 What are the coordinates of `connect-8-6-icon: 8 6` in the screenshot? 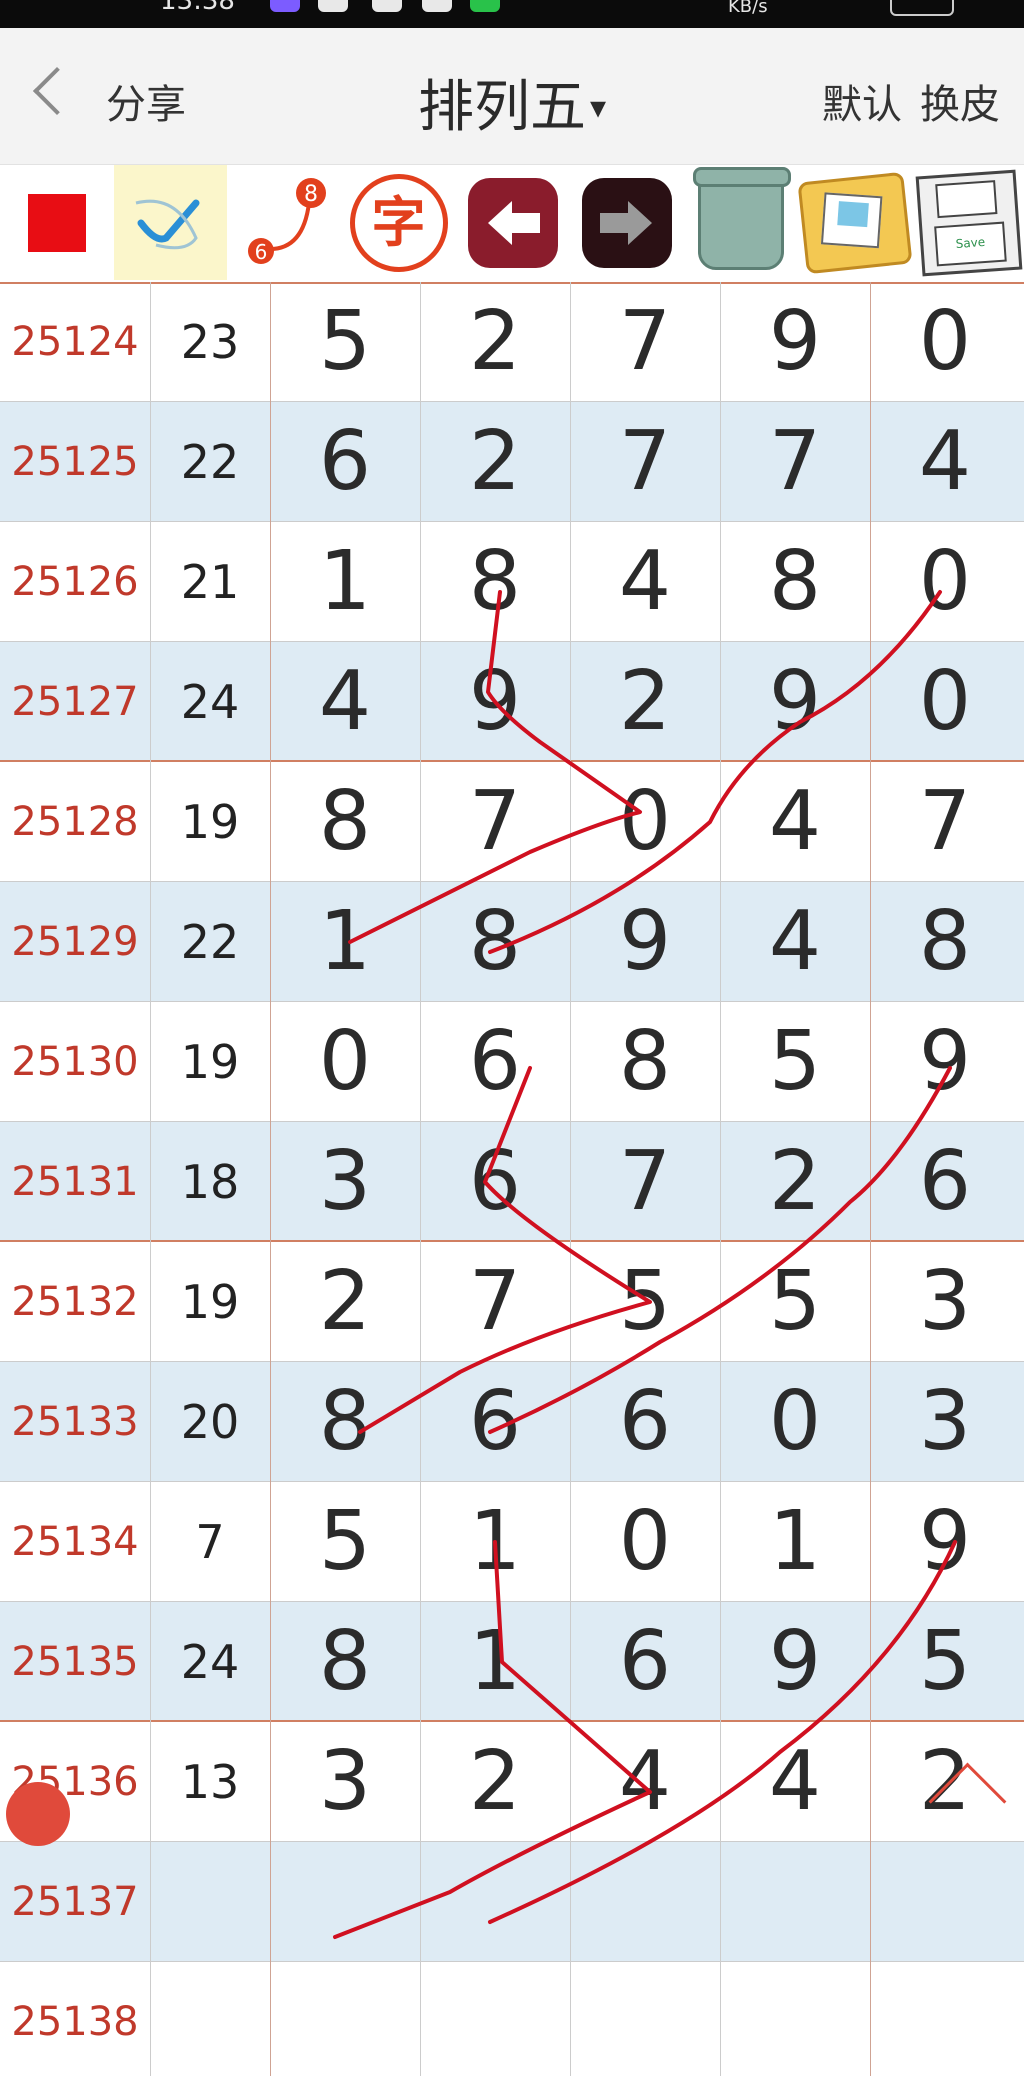 It's located at (286, 220).